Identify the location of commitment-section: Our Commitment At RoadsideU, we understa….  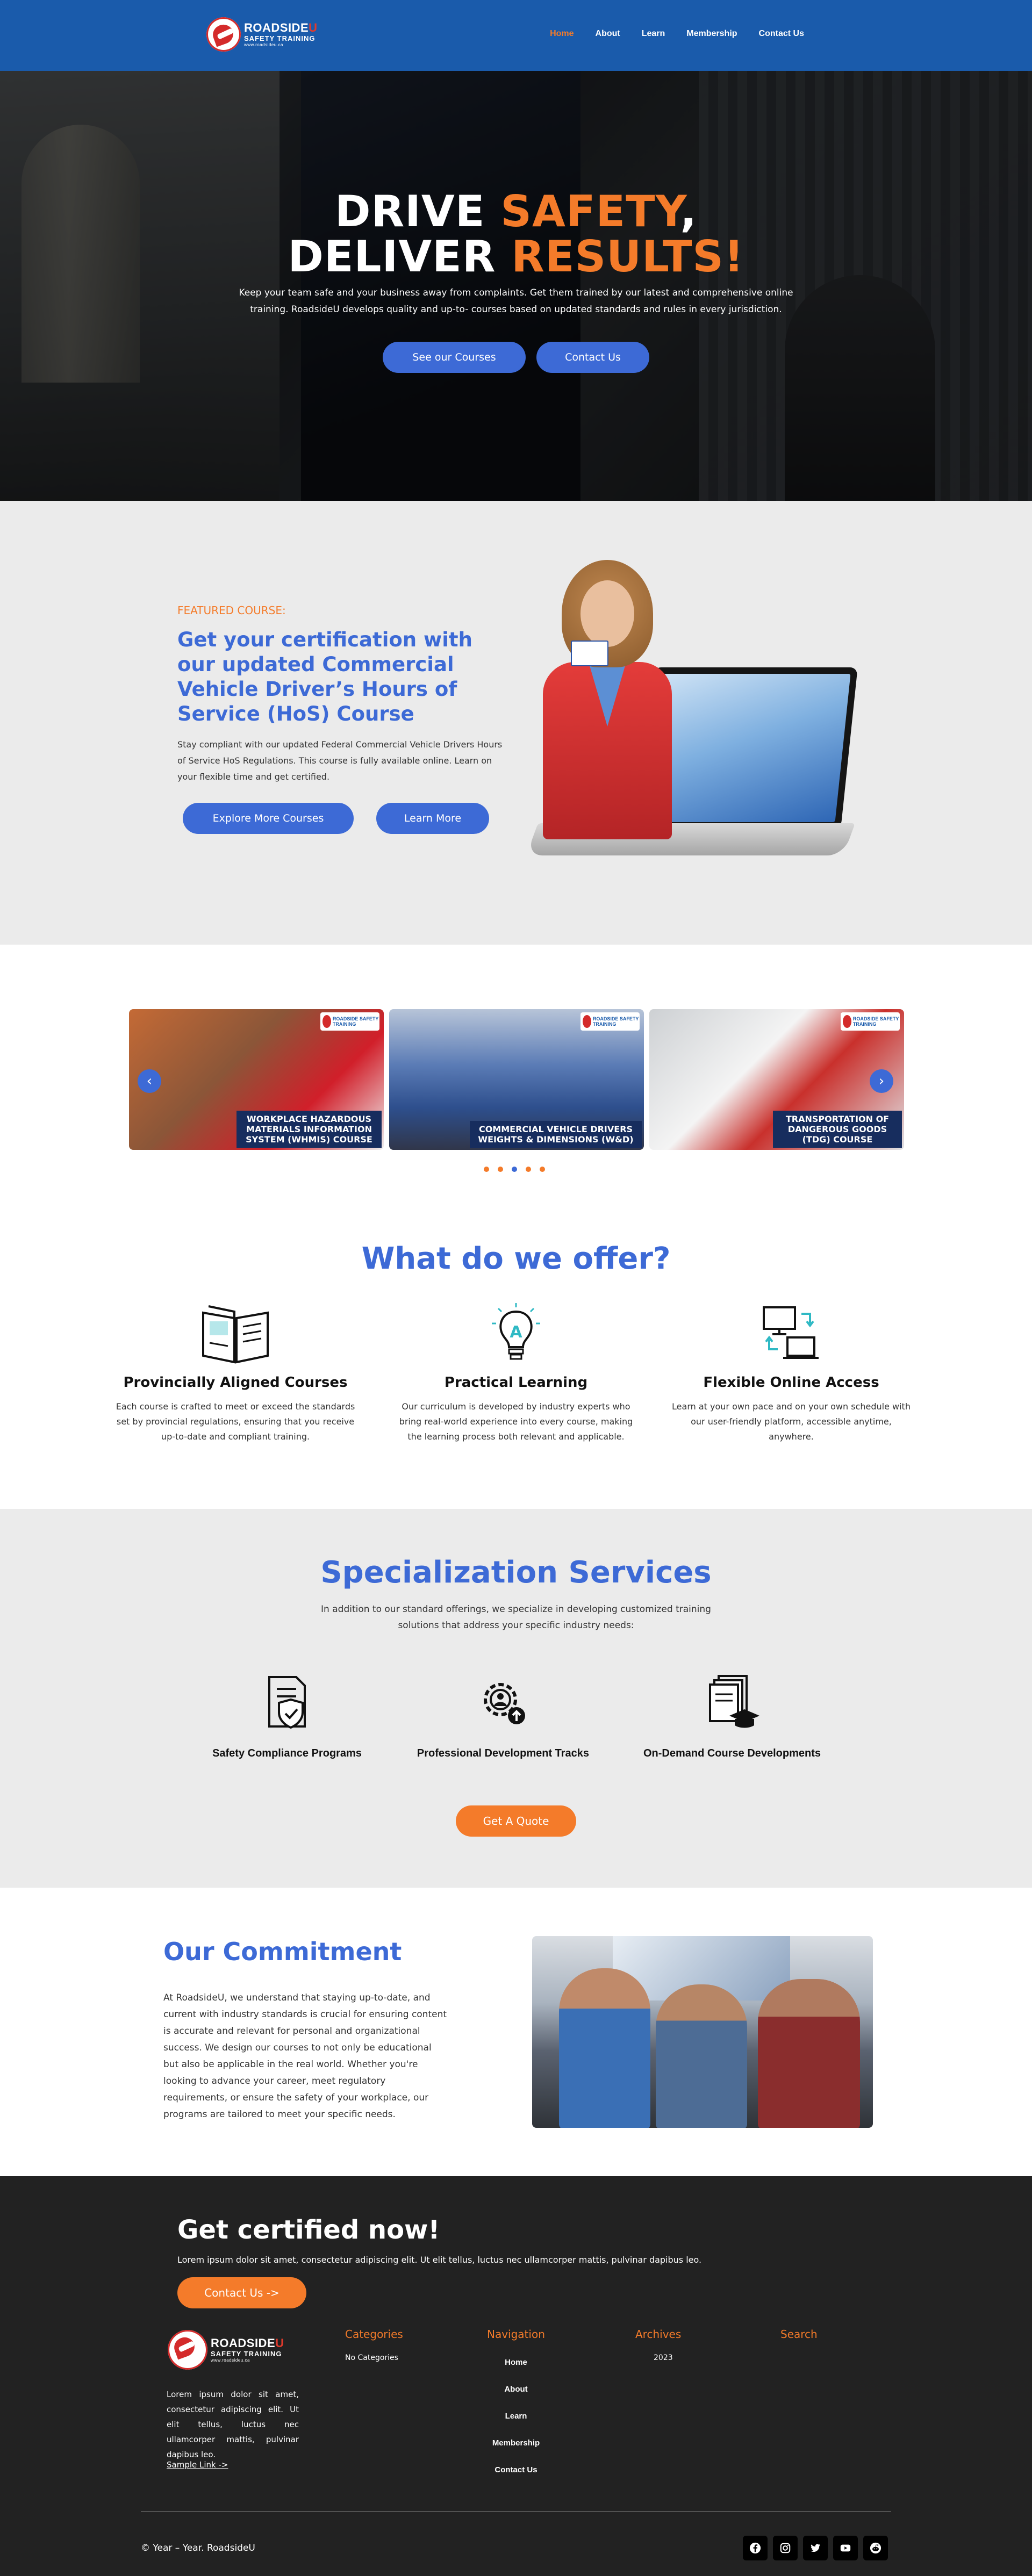
(516, 2032).